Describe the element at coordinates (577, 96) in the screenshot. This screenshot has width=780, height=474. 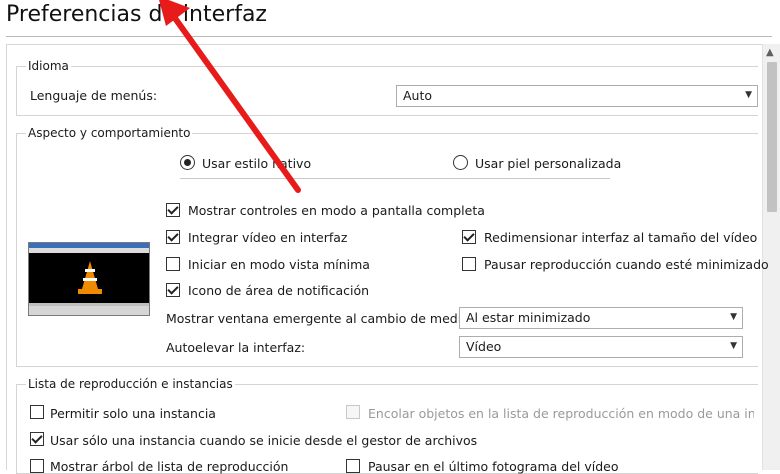
I see `menu-language-select: Auto ▼` at that location.